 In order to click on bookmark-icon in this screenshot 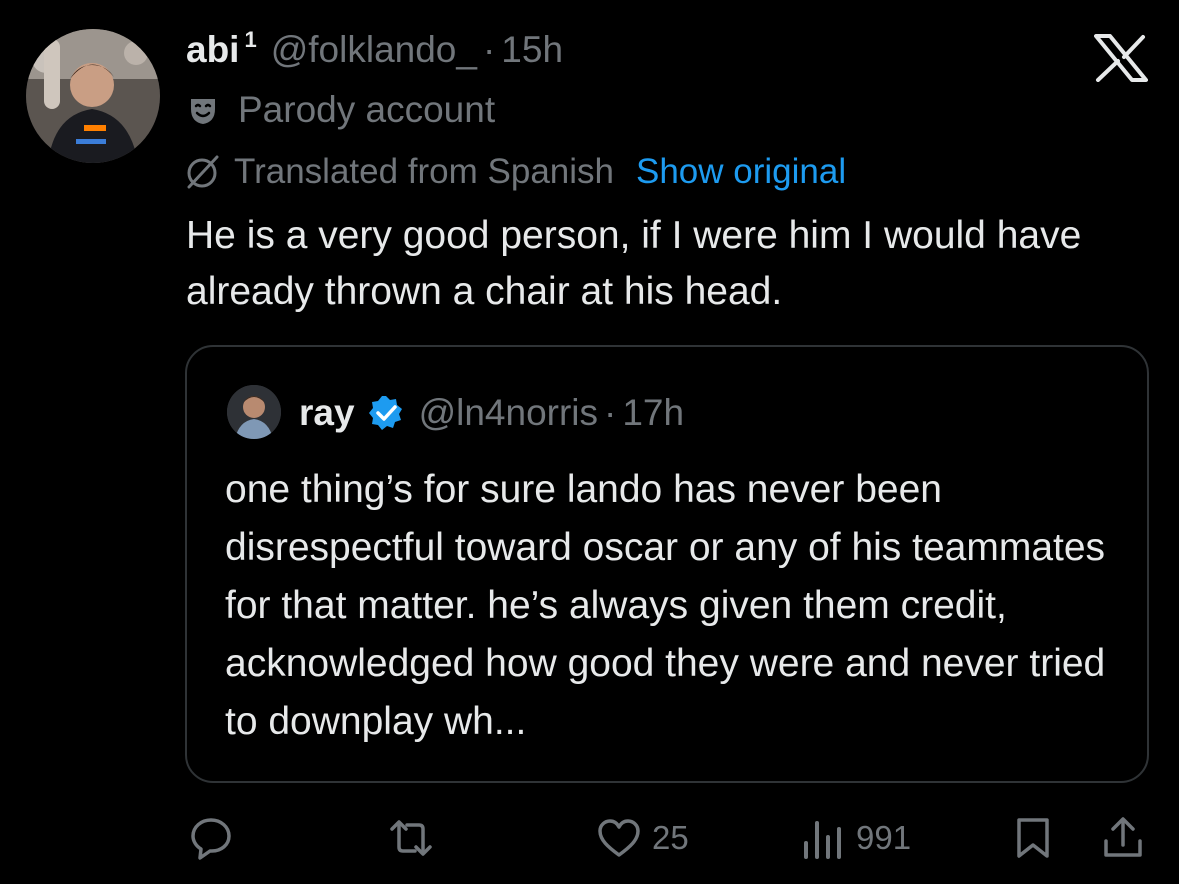, I will do `click(1033, 838)`.